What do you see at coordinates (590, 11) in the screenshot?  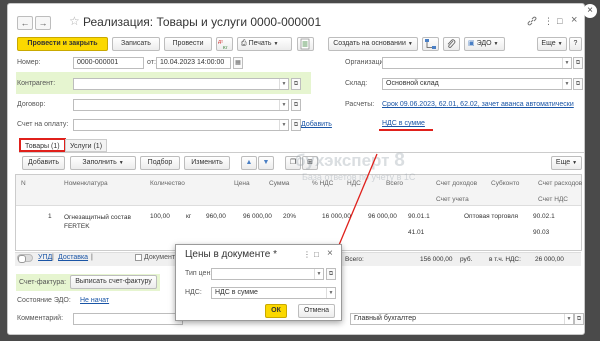 I see `close-overlay-icon: ×` at bounding box center [590, 11].